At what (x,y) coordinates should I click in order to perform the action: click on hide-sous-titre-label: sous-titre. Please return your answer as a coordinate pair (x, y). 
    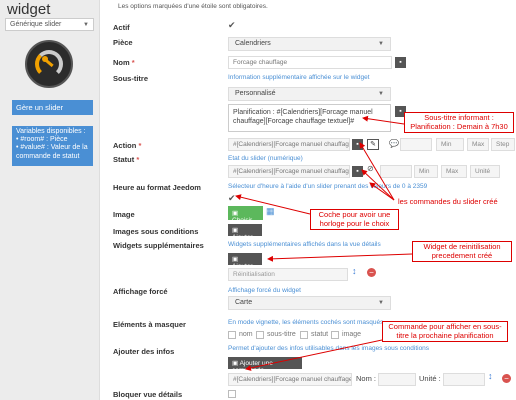
    Looking at the image, I should click on (281, 334).